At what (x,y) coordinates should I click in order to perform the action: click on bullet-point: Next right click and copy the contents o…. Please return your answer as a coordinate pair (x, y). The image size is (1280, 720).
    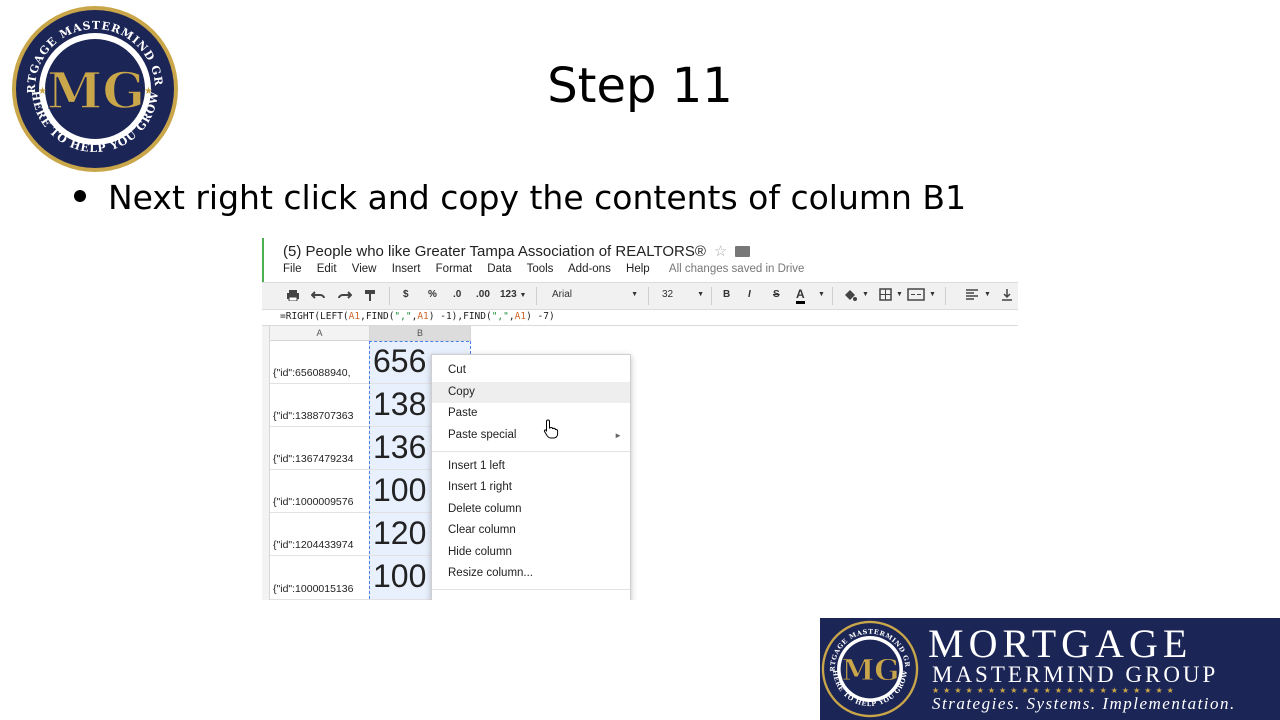
    Looking at the image, I should click on (520, 197).